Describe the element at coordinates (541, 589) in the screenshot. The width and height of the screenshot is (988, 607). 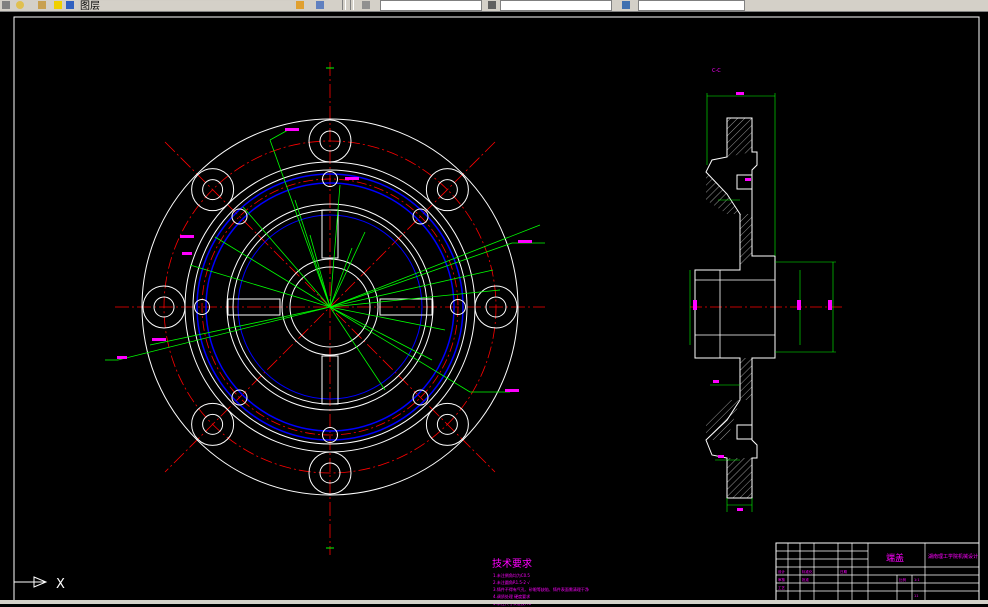
I see `tech-line-3: 3.铸件不得有气孔、砂眼等缺陷、铸件表面需清理干净` at that location.